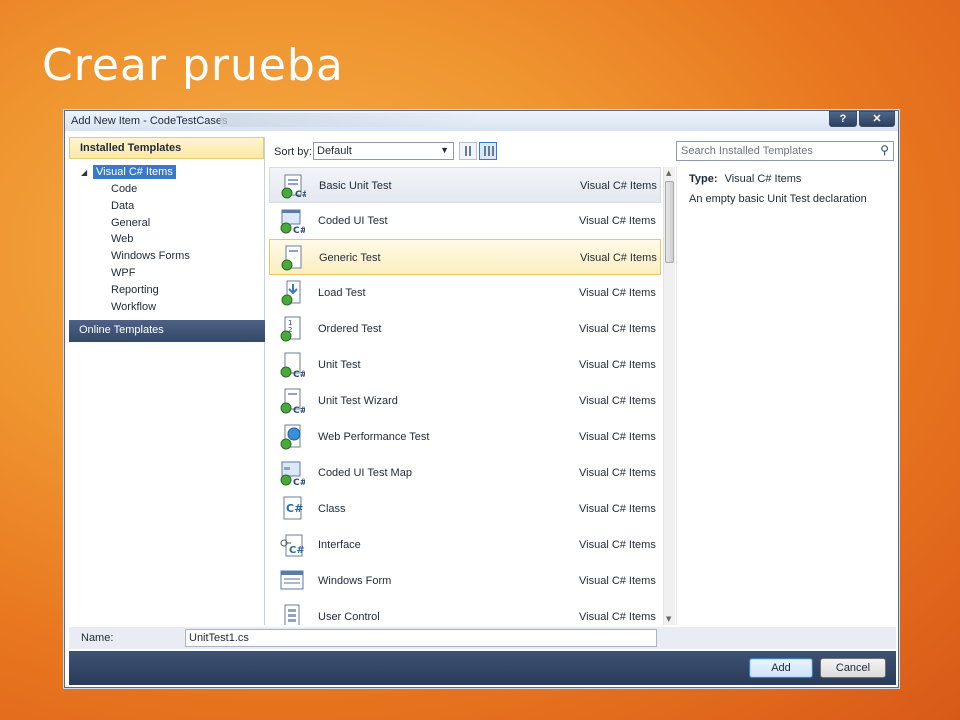 This screenshot has width=960, height=720. What do you see at coordinates (374, 437) in the screenshot?
I see `template-name: Web Performance Test` at bounding box center [374, 437].